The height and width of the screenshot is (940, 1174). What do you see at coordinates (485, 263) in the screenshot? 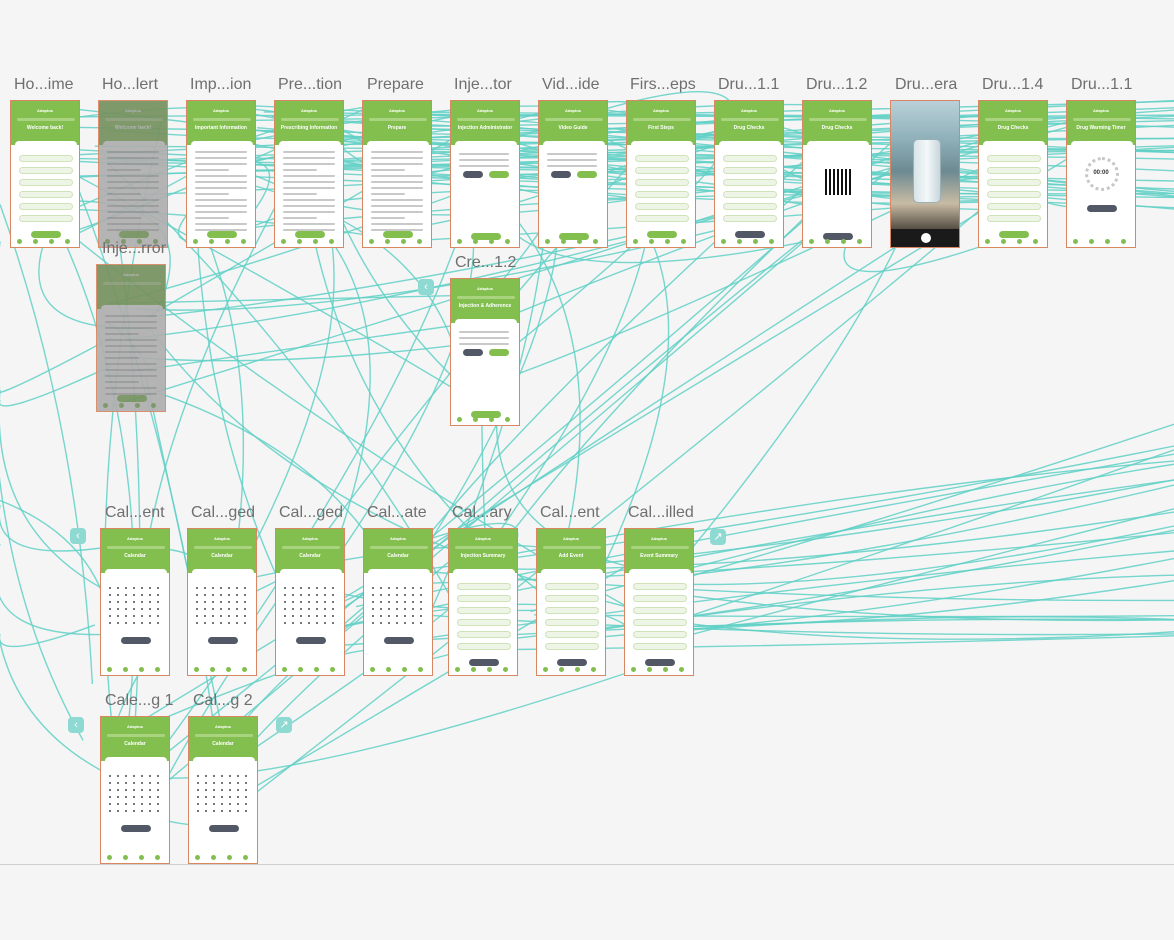
I see `frame-label: Cre...1.2` at bounding box center [485, 263].